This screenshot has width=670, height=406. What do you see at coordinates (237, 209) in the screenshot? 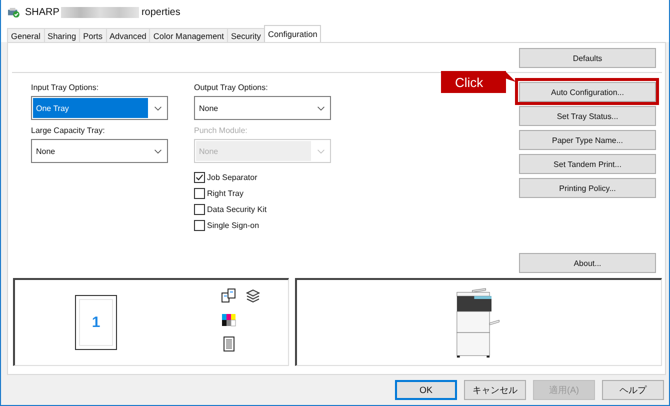
I see `checkbox-label: Data Security Kit` at bounding box center [237, 209].